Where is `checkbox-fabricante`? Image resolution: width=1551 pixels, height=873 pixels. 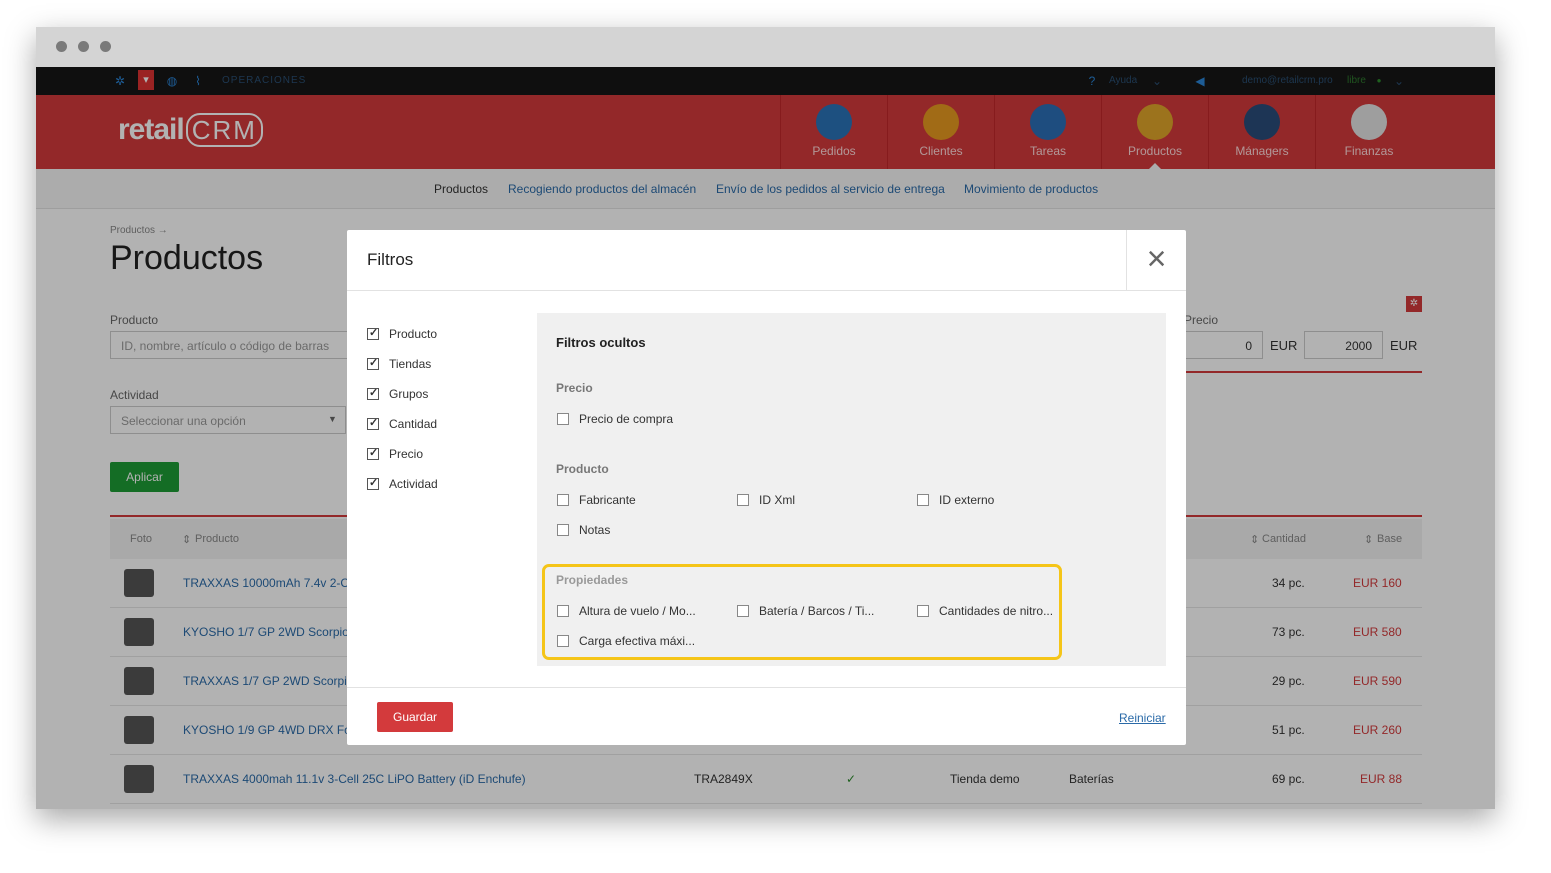 checkbox-fabricante is located at coordinates (563, 500).